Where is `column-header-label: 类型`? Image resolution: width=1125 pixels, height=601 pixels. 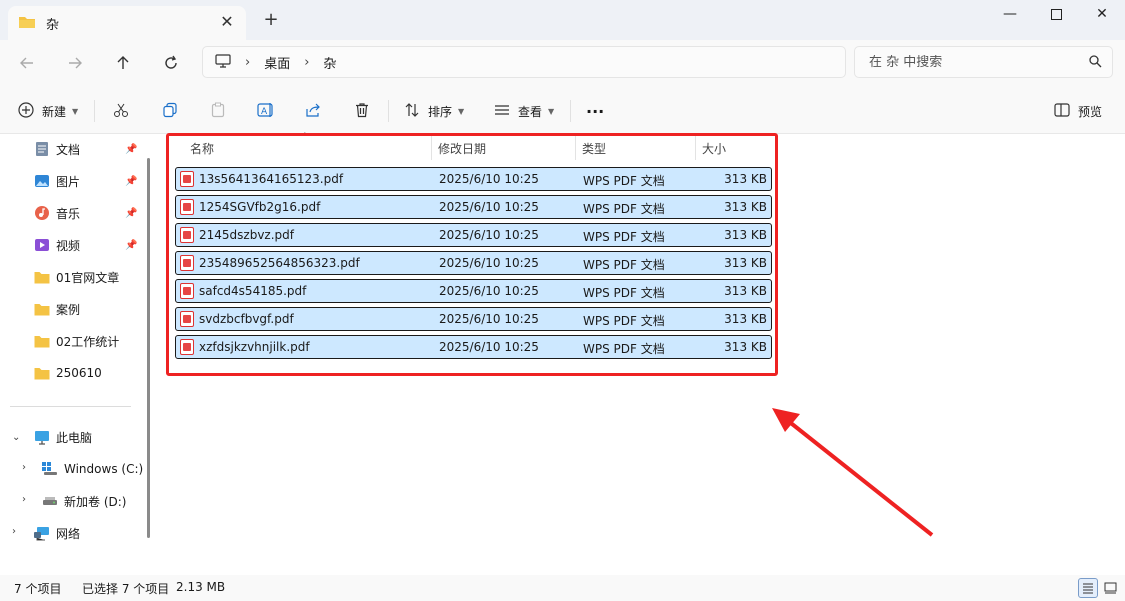 column-header-label: 类型 is located at coordinates (594, 148).